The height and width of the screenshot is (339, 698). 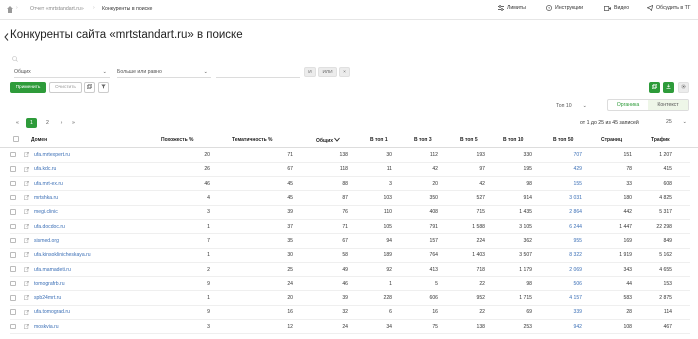 What do you see at coordinates (73, 123) in the screenshot?
I see `pagination-last: »` at bounding box center [73, 123].